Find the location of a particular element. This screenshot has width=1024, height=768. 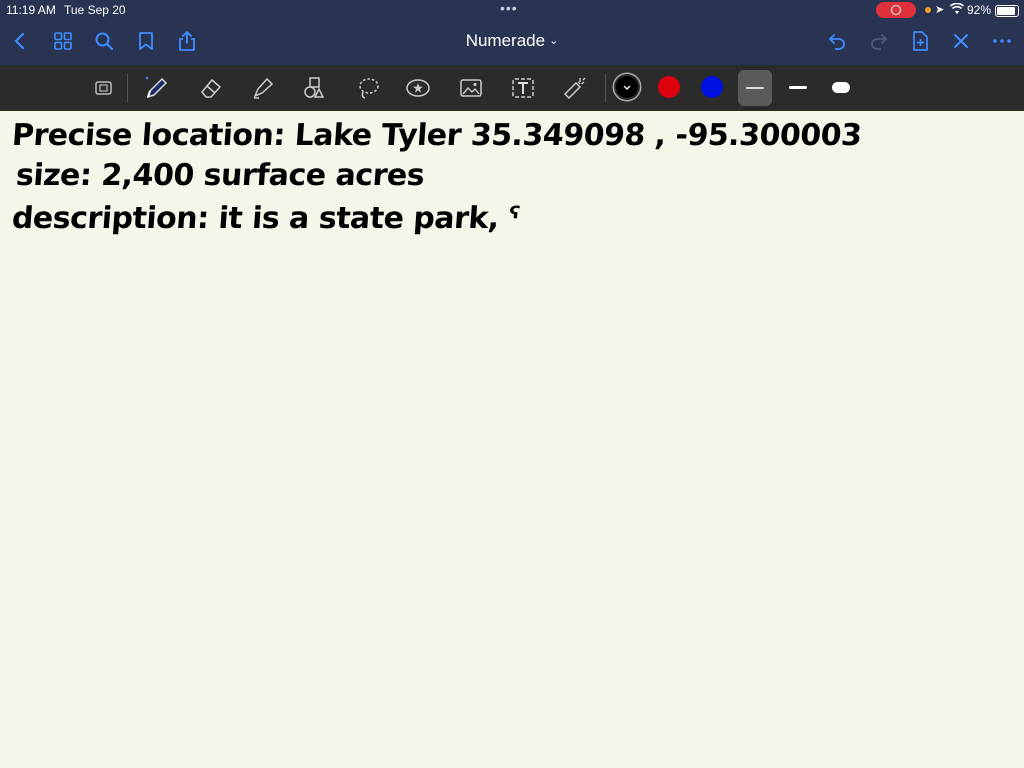

battery-fill is located at coordinates (1006, 11).